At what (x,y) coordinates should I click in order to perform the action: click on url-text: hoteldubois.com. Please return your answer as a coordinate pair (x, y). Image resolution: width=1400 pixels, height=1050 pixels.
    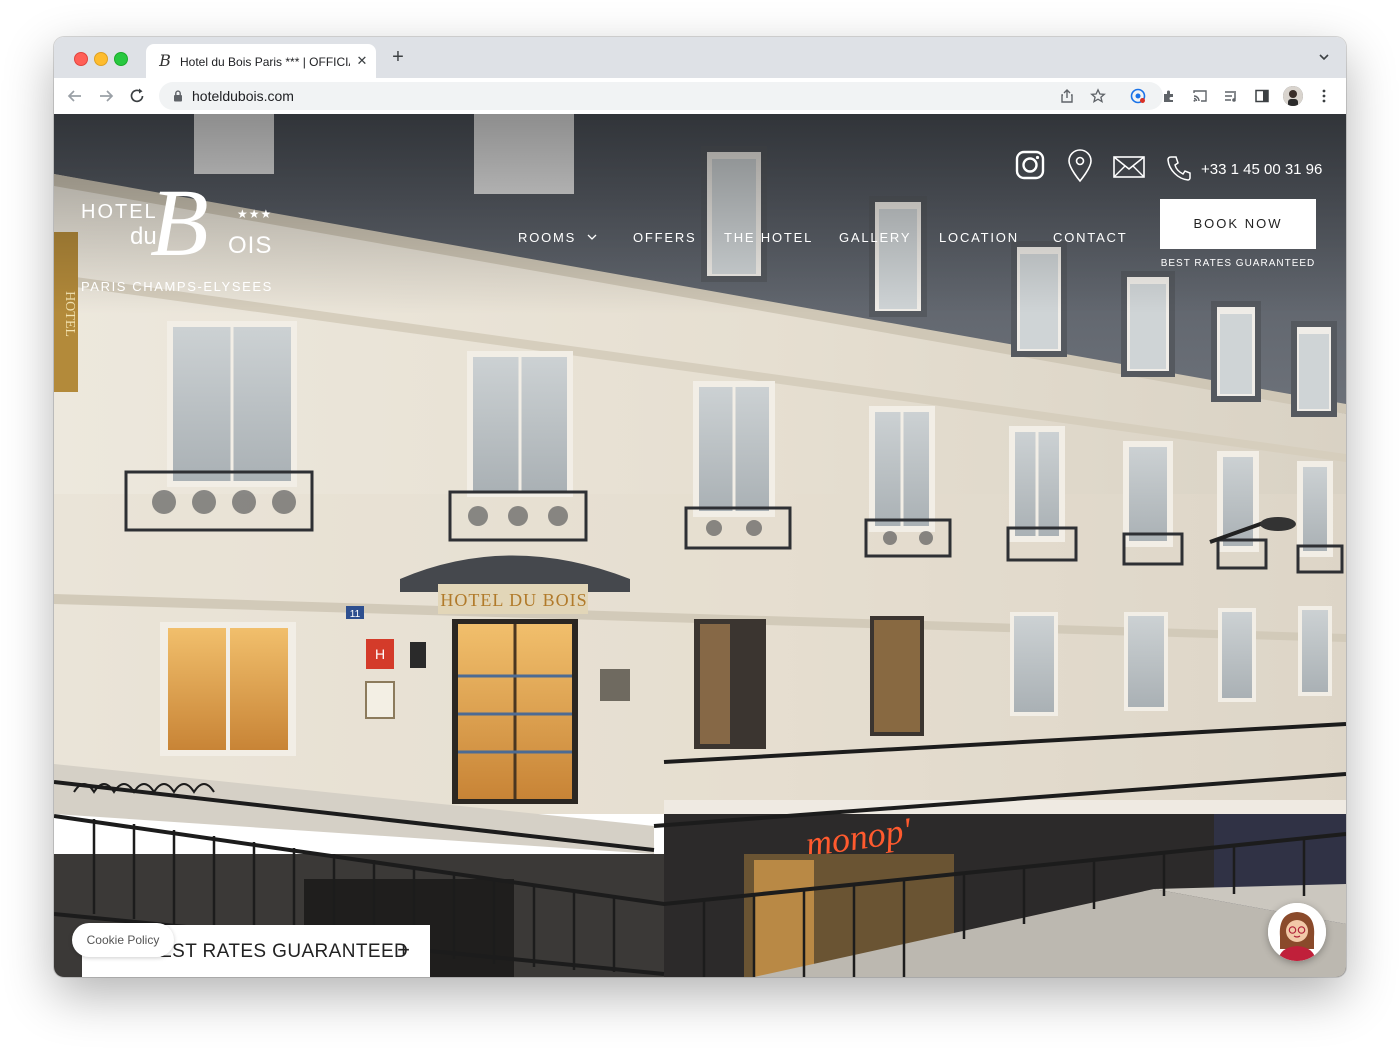
    Looking at the image, I should click on (243, 96).